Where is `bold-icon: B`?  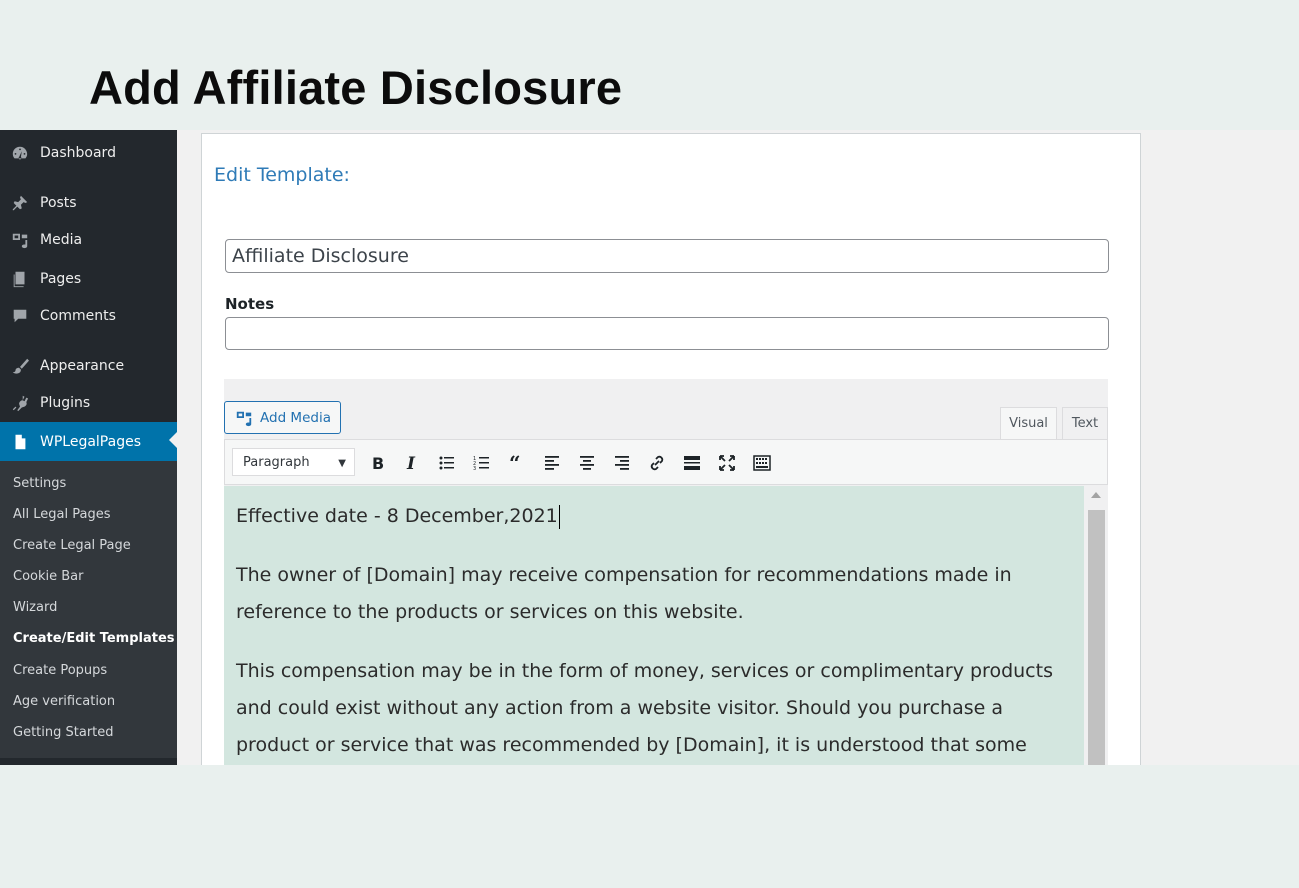
bold-icon: B is located at coordinates (377, 463).